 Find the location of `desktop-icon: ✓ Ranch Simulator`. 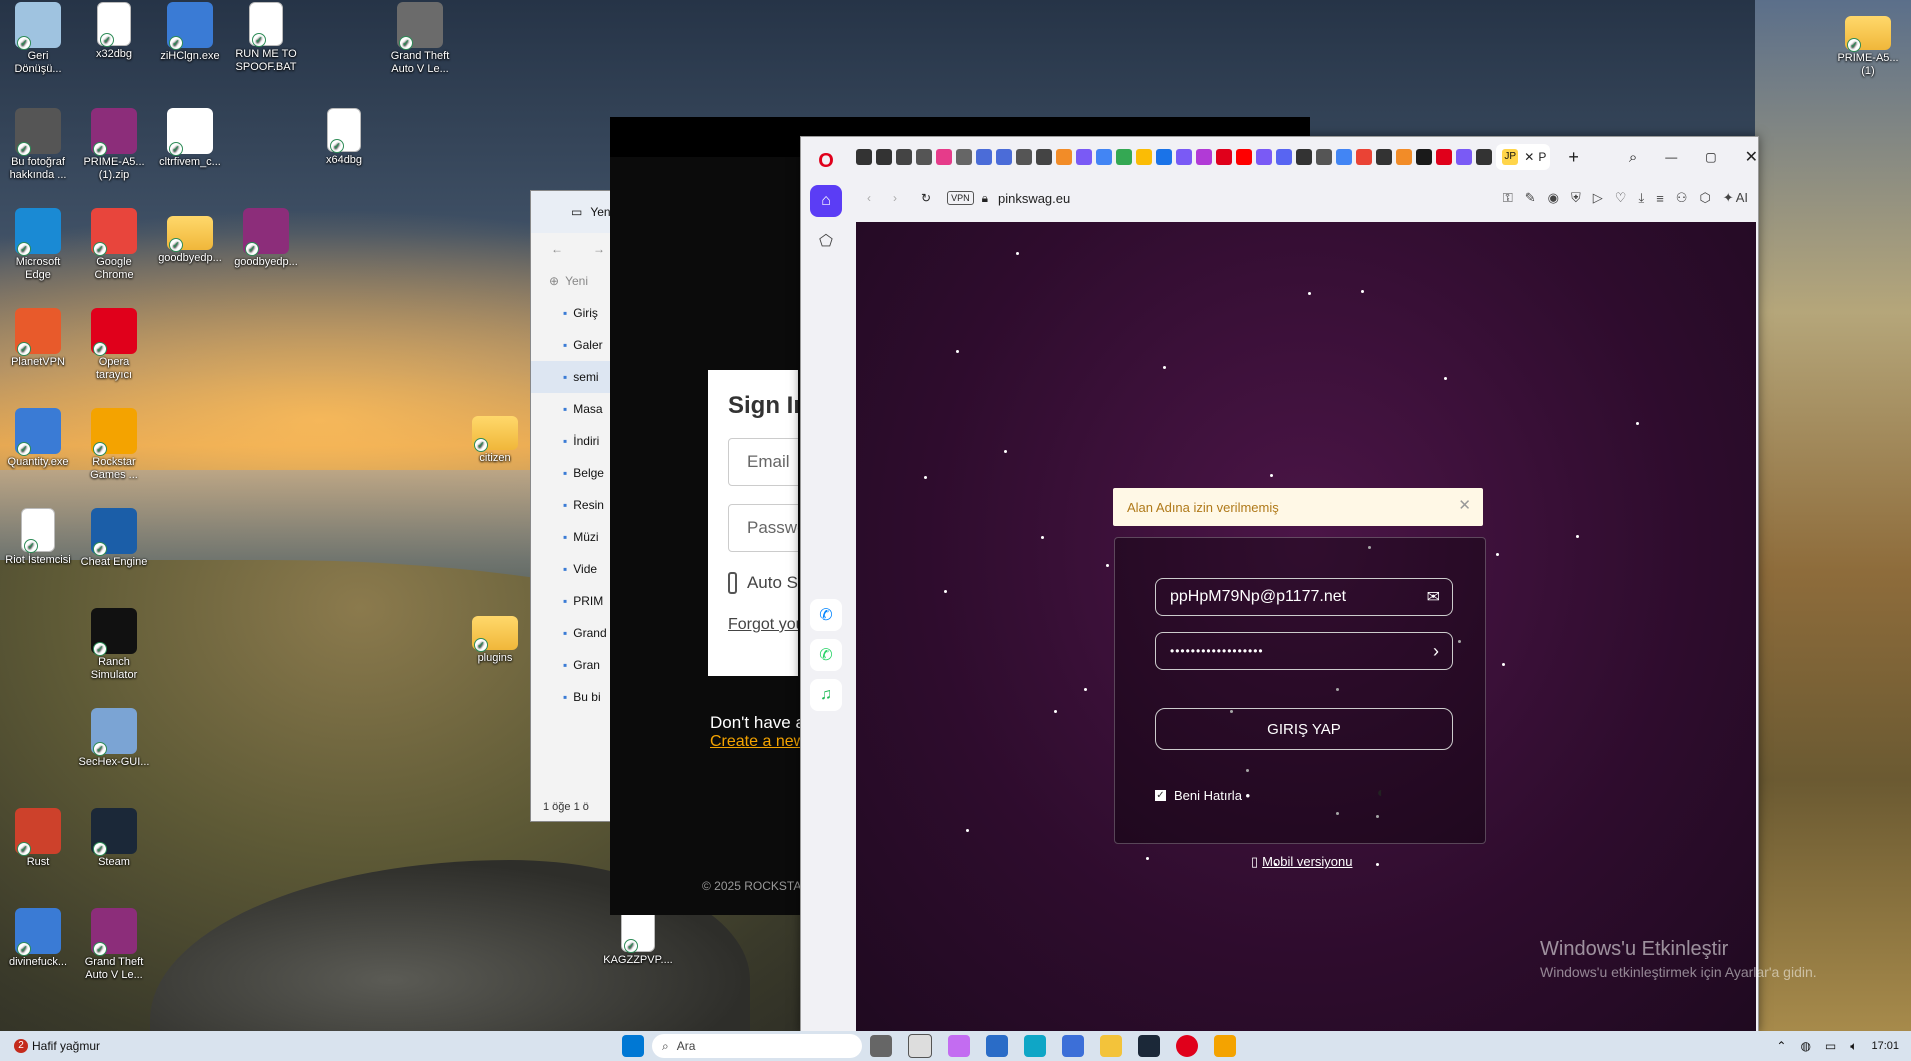

desktop-icon: ✓ Ranch Simulator is located at coordinates (114, 645).